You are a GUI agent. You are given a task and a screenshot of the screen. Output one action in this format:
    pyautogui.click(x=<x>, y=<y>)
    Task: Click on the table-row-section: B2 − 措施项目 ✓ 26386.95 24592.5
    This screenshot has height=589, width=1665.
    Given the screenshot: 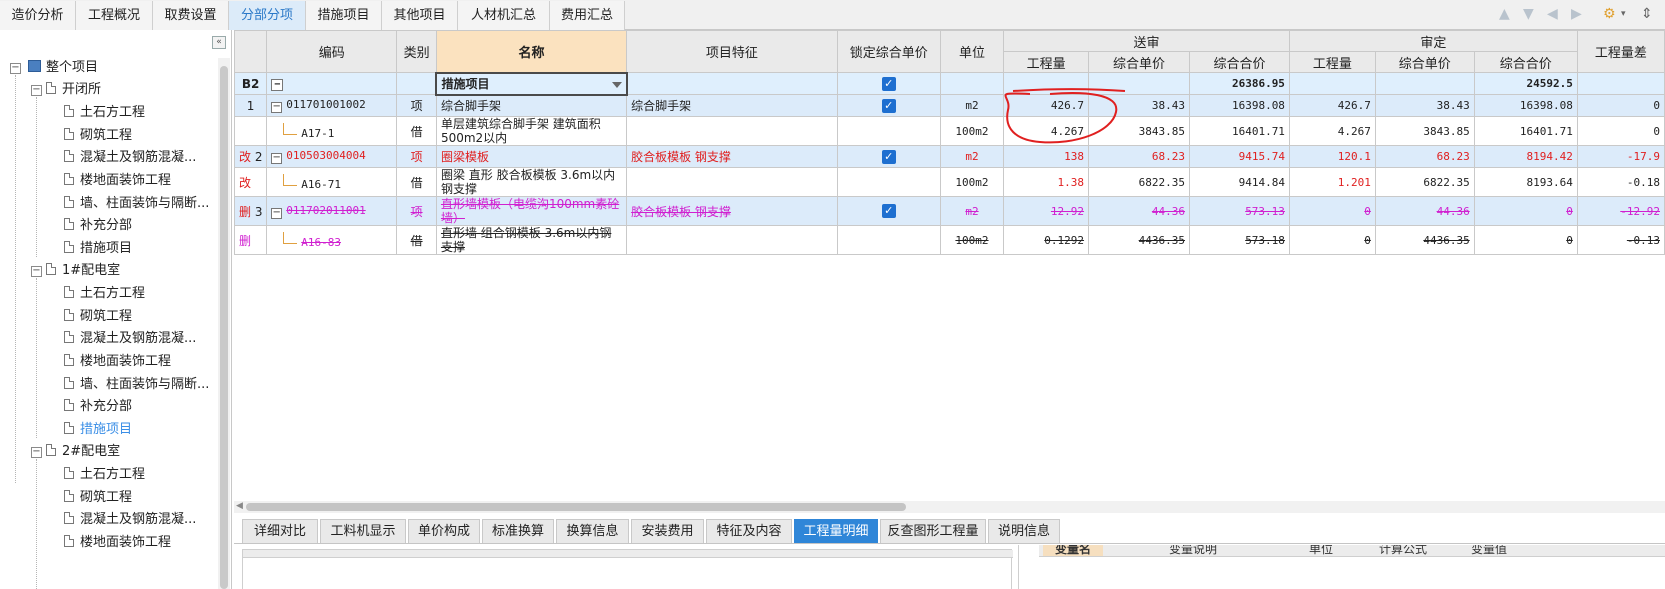 What is the action you would take?
    pyautogui.click(x=949, y=83)
    